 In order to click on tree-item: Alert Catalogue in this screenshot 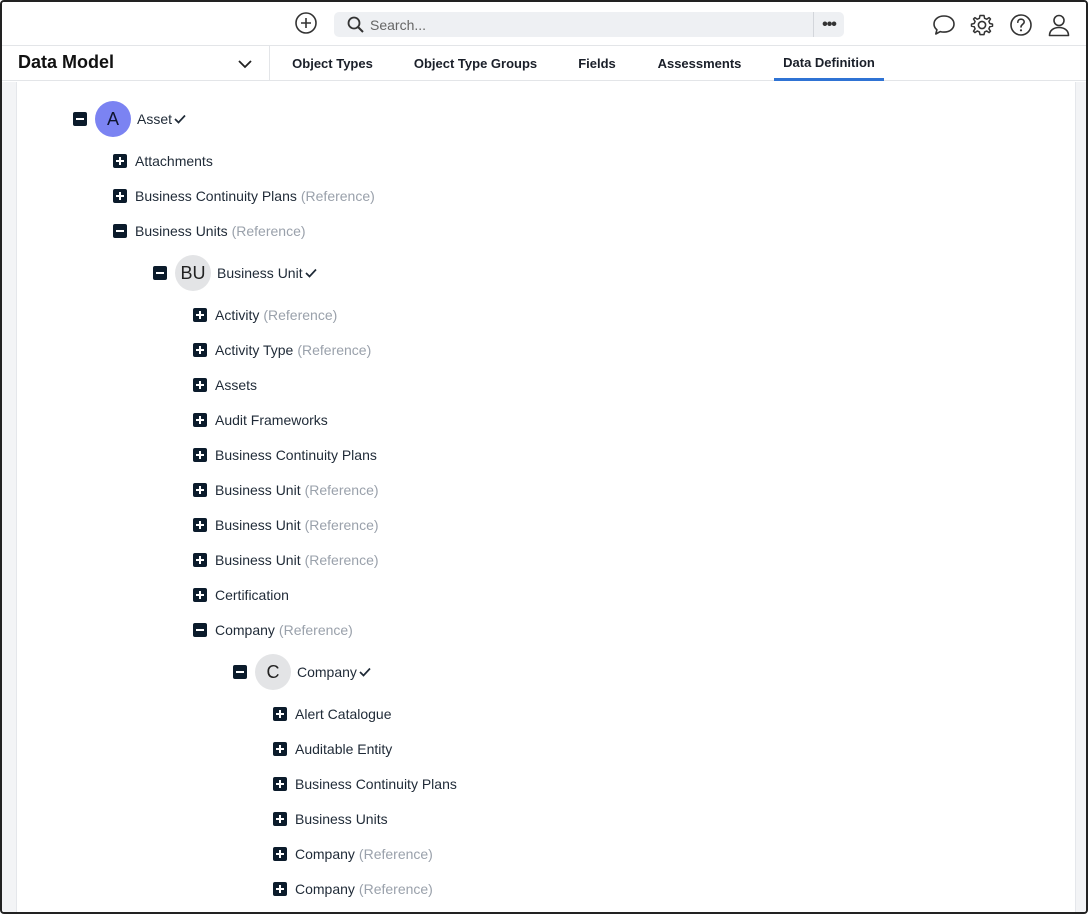, I will do `click(332, 714)`.